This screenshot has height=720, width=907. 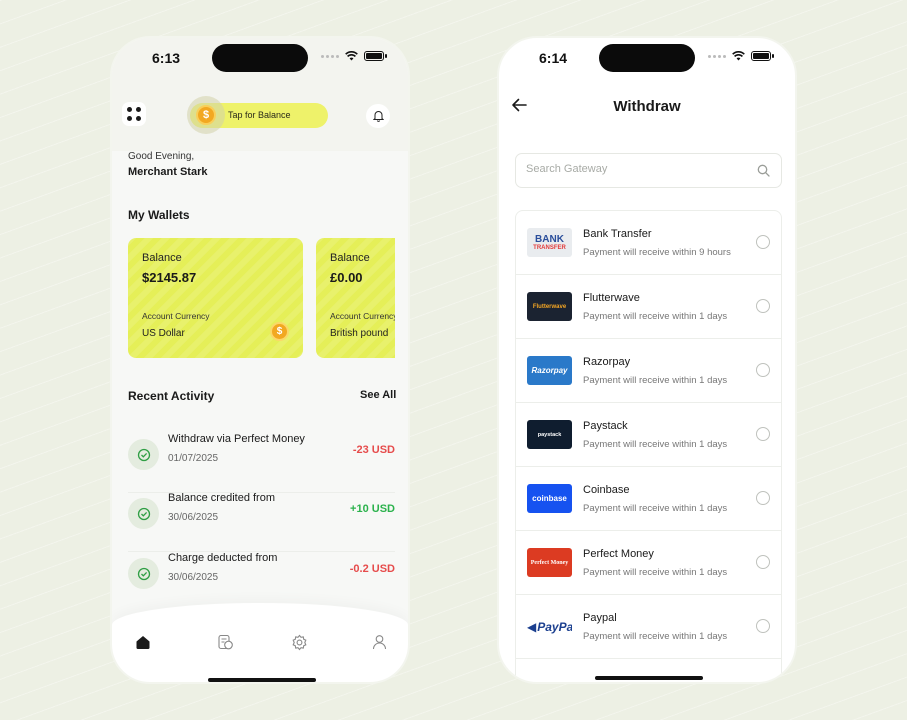 What do you see at coordinates (554, 626) in the screenshot?
I see `logo-text: PayPa` at bounding box center [554, 626].